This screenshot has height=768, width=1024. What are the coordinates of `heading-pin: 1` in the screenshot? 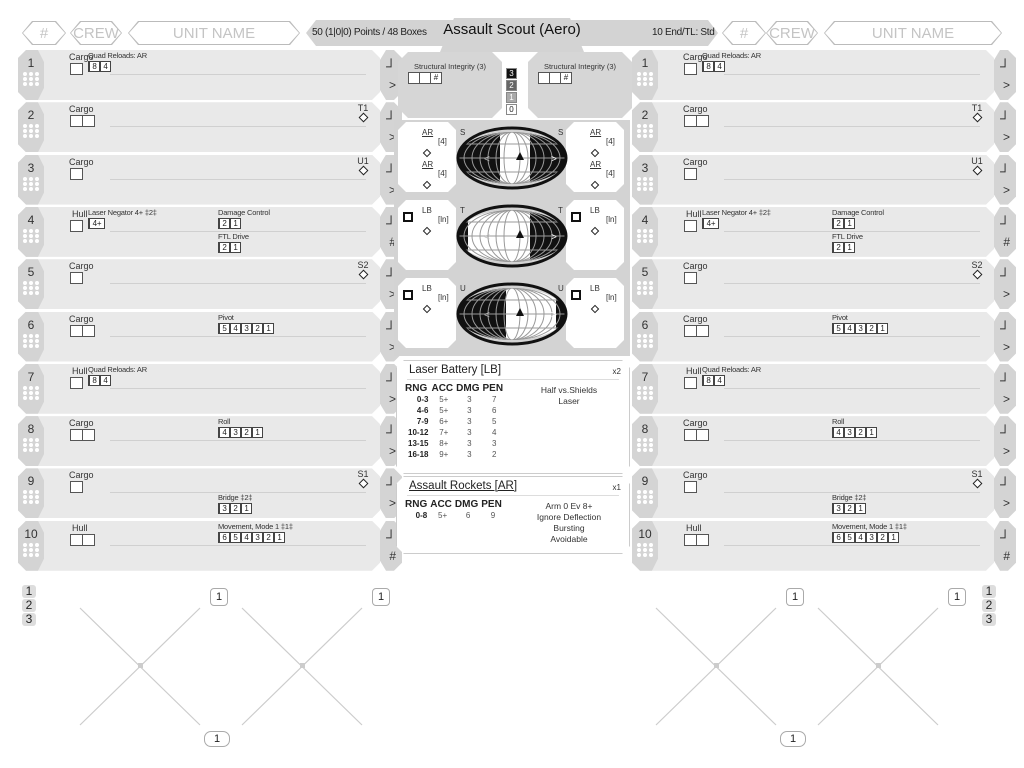 It's located at (381, 597).